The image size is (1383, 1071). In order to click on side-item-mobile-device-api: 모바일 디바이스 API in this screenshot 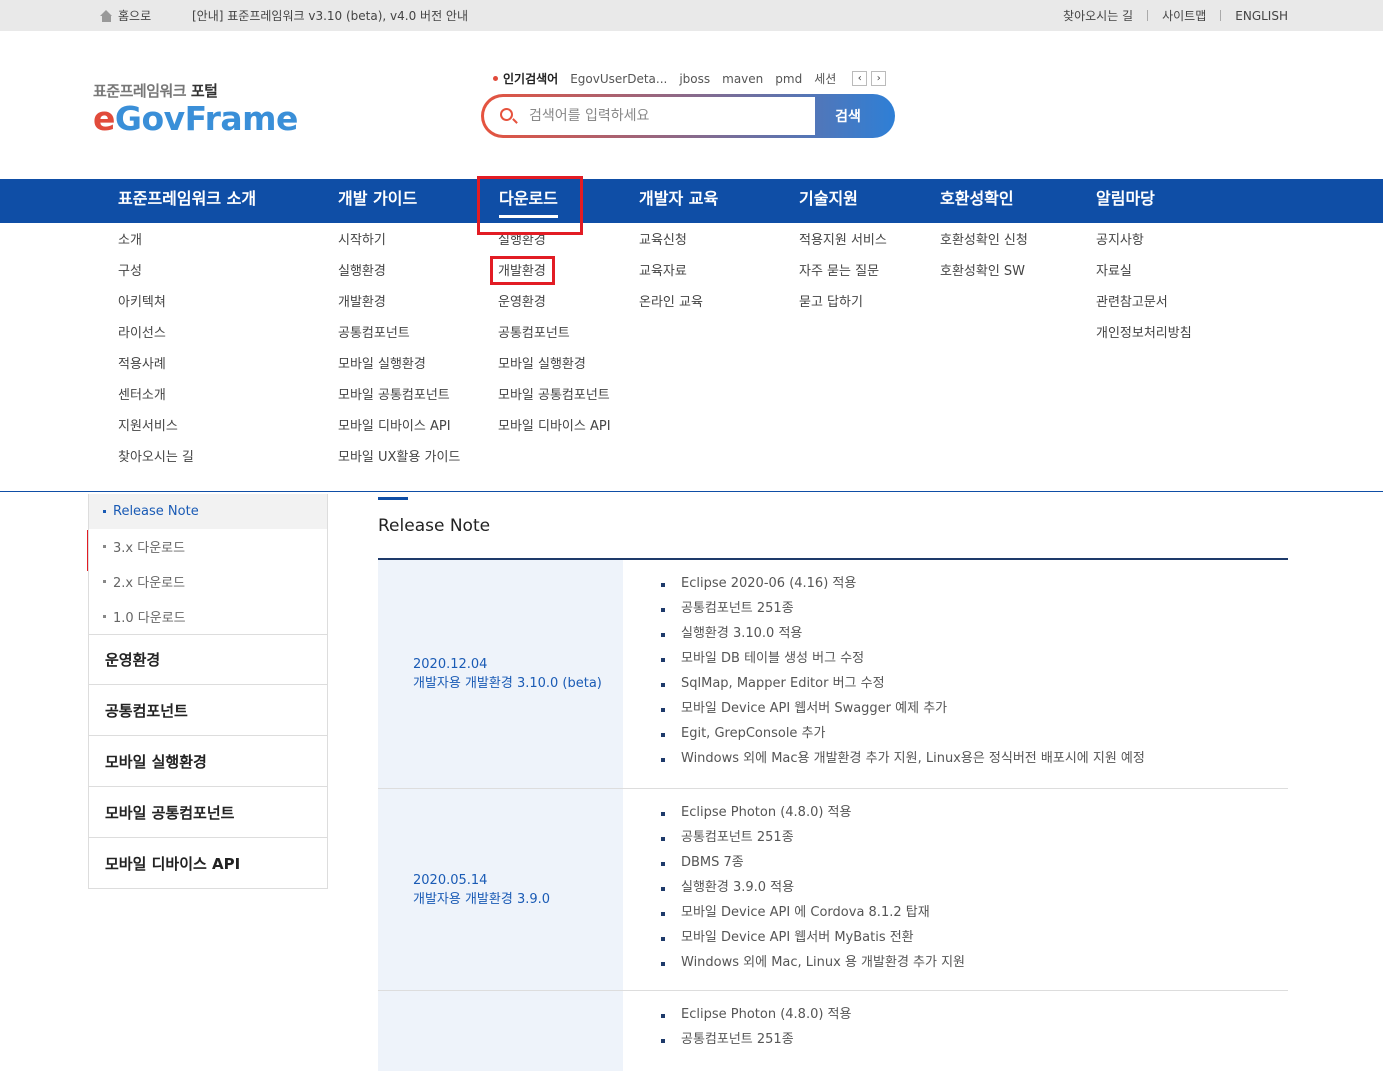, I will do `click(208, 863)`.